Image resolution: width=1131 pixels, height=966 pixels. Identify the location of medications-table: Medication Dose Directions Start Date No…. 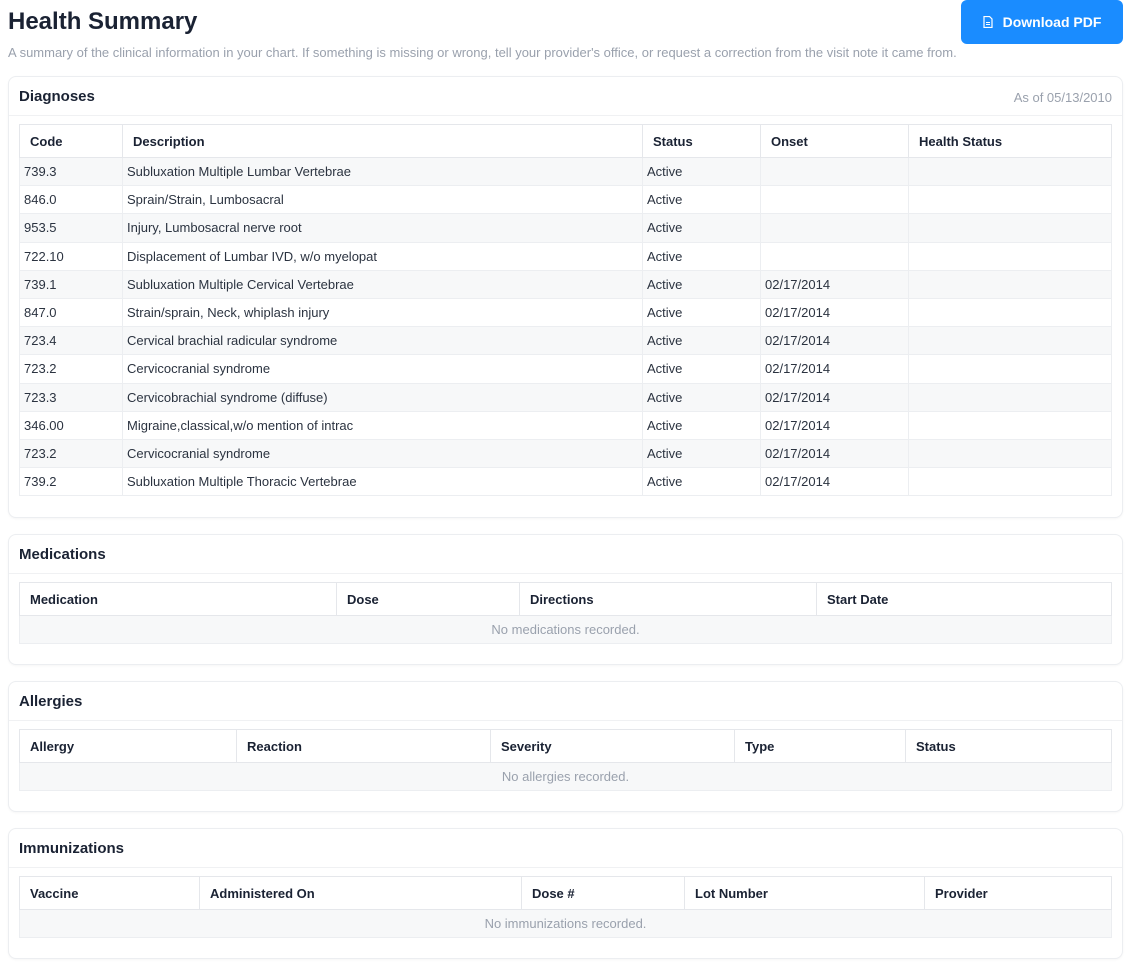
(565, 613).